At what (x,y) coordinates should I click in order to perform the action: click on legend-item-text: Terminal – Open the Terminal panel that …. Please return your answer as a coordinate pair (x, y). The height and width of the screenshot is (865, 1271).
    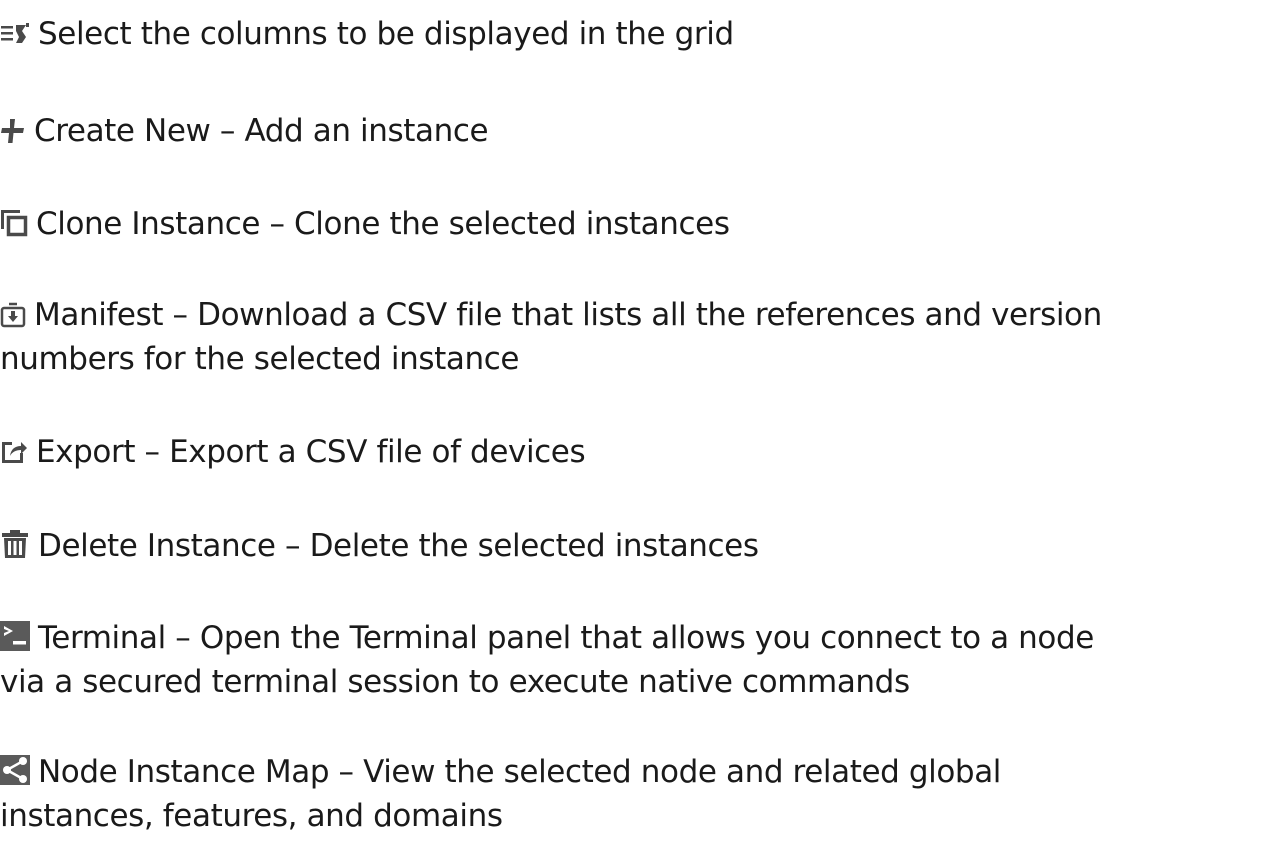
    Looking at the image, I should click on (566, 638).